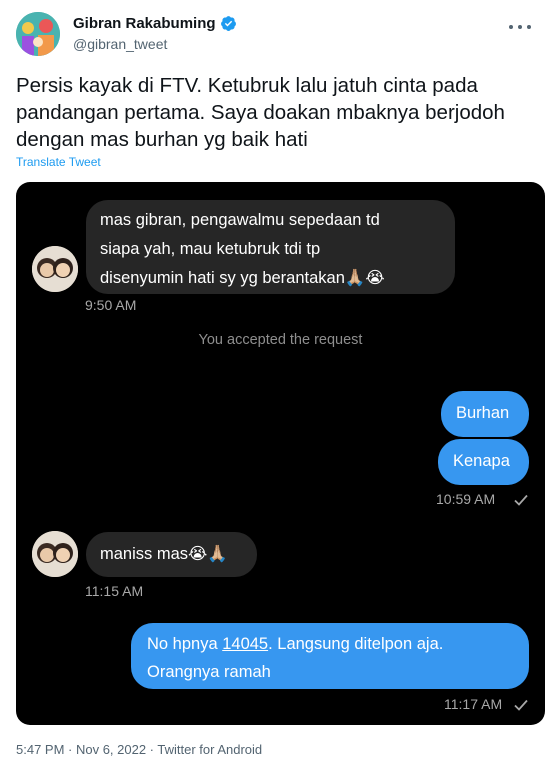 The height and width of the screenshot is (771, 547). I want to click on message-line: mas gibran, pengawalmu sepedaan td, so click(240, 220).